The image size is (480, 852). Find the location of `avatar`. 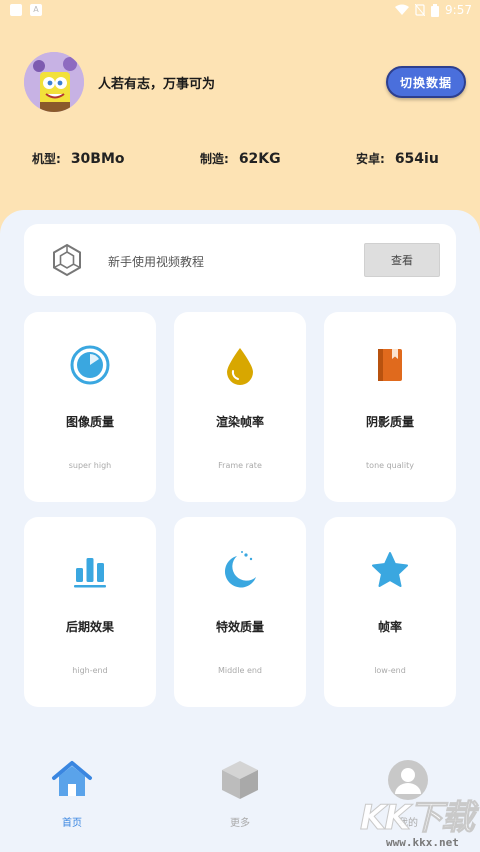

avatar is located at coordinates (54, 82).